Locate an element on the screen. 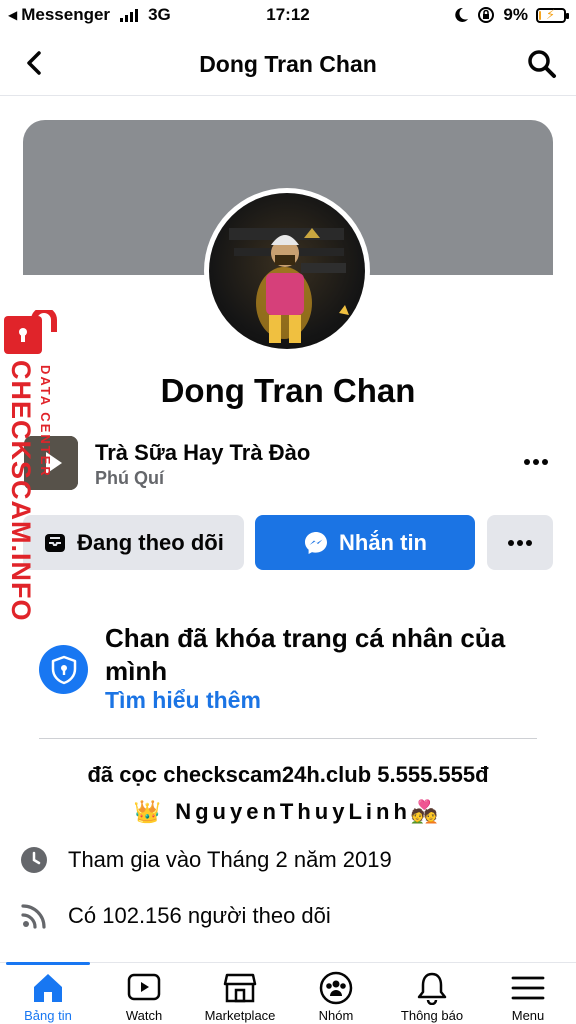  page-title: Dong Tran Chan is located at coordinates (288, 64).